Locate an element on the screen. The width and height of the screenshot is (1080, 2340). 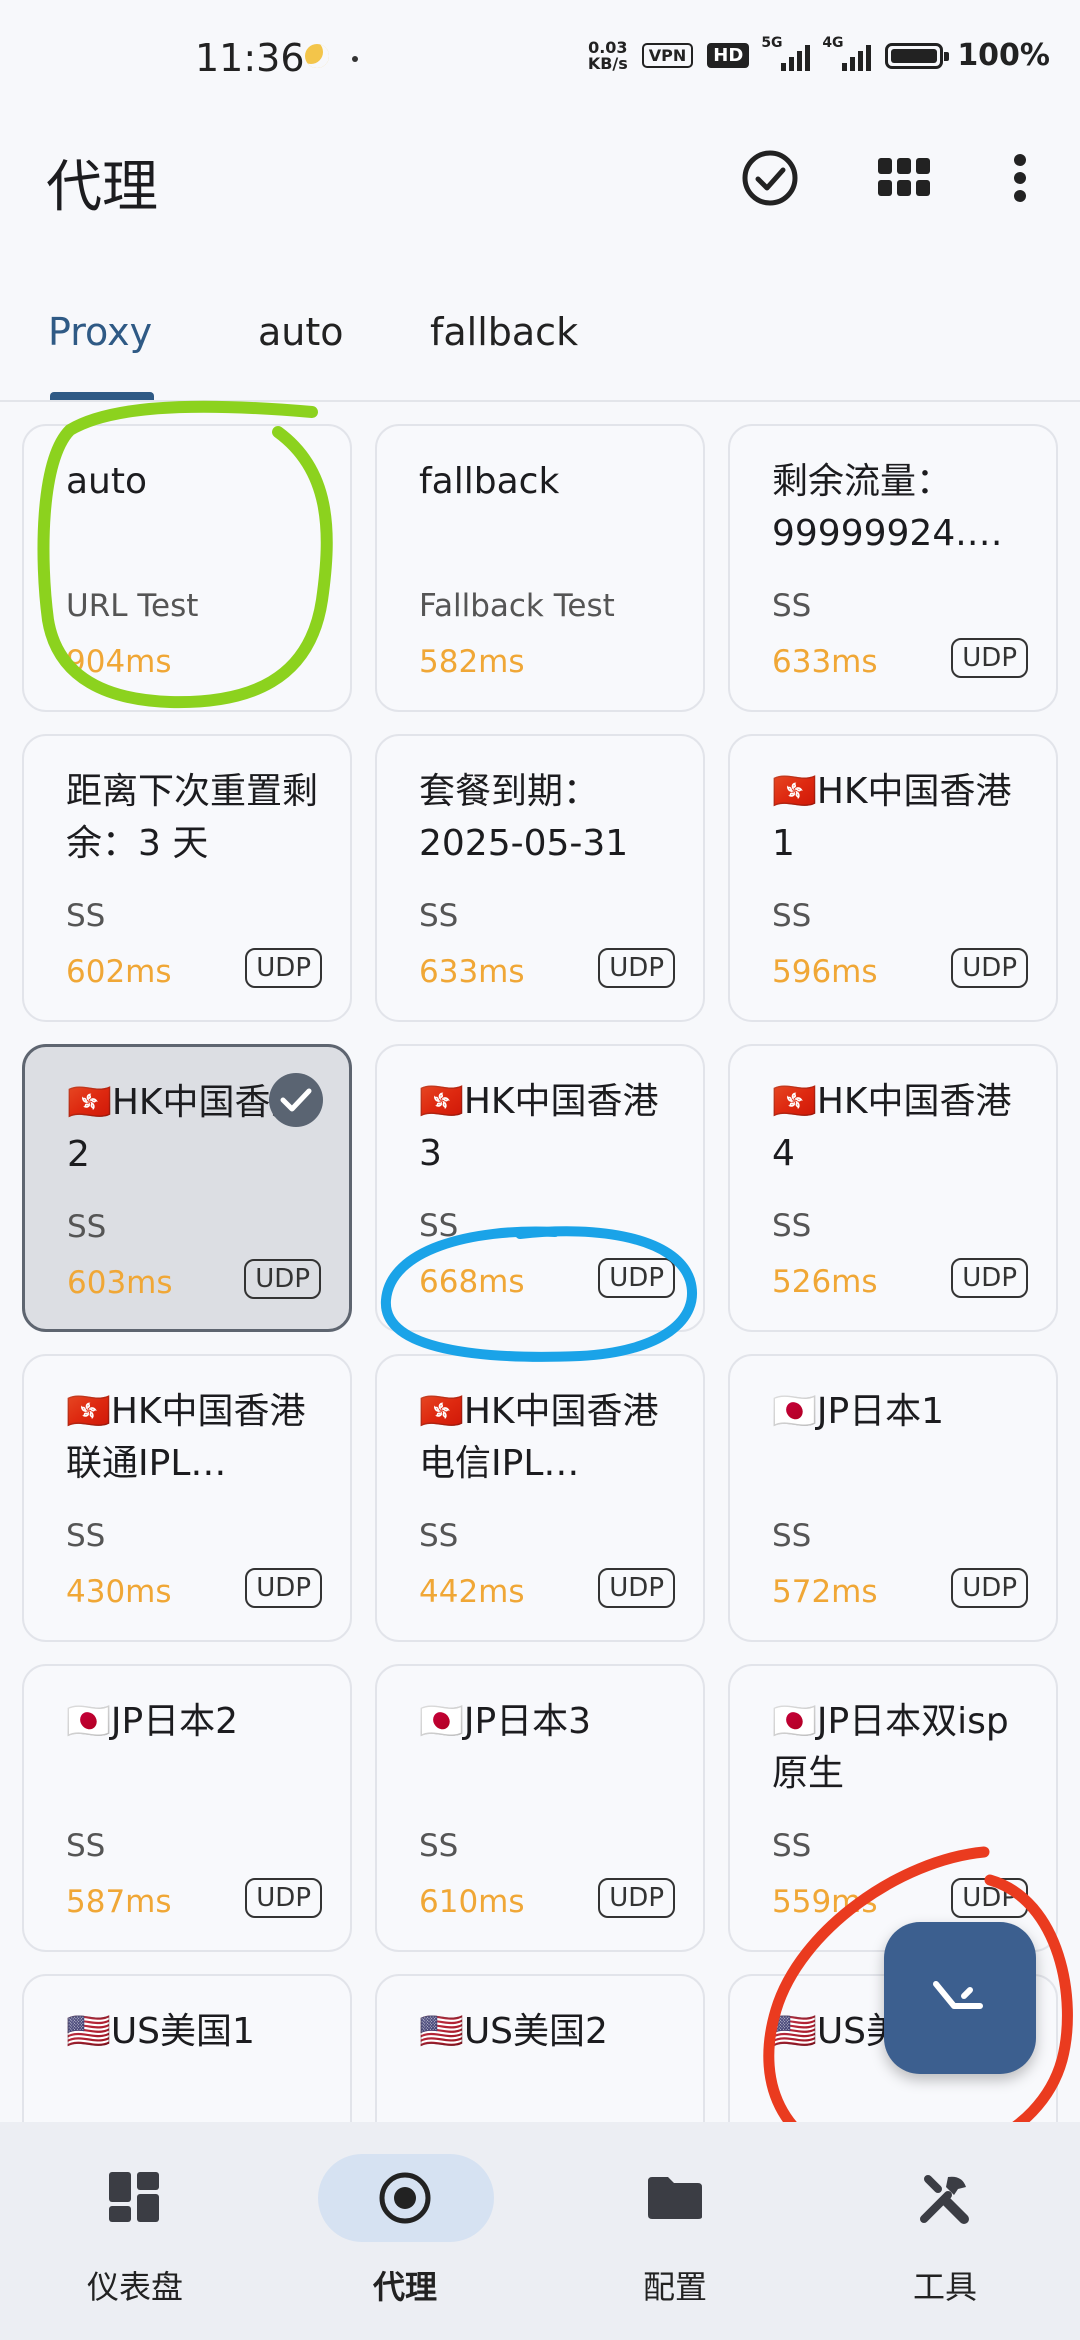
nav-config: 配置 is located at coordinates (675, 2231).